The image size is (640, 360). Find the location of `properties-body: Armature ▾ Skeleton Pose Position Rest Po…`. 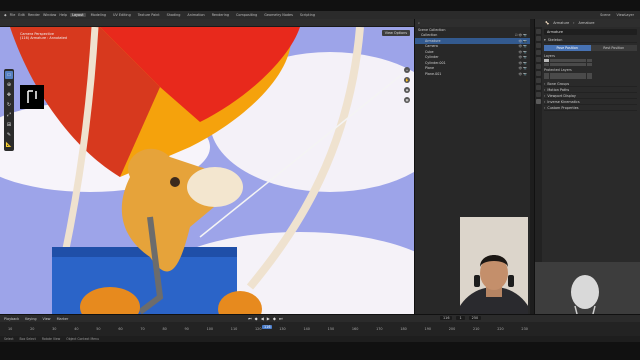

properties-body: Armature ▾ Skeleton Pose Position Rest Po… is located at coordinates (590, 70).